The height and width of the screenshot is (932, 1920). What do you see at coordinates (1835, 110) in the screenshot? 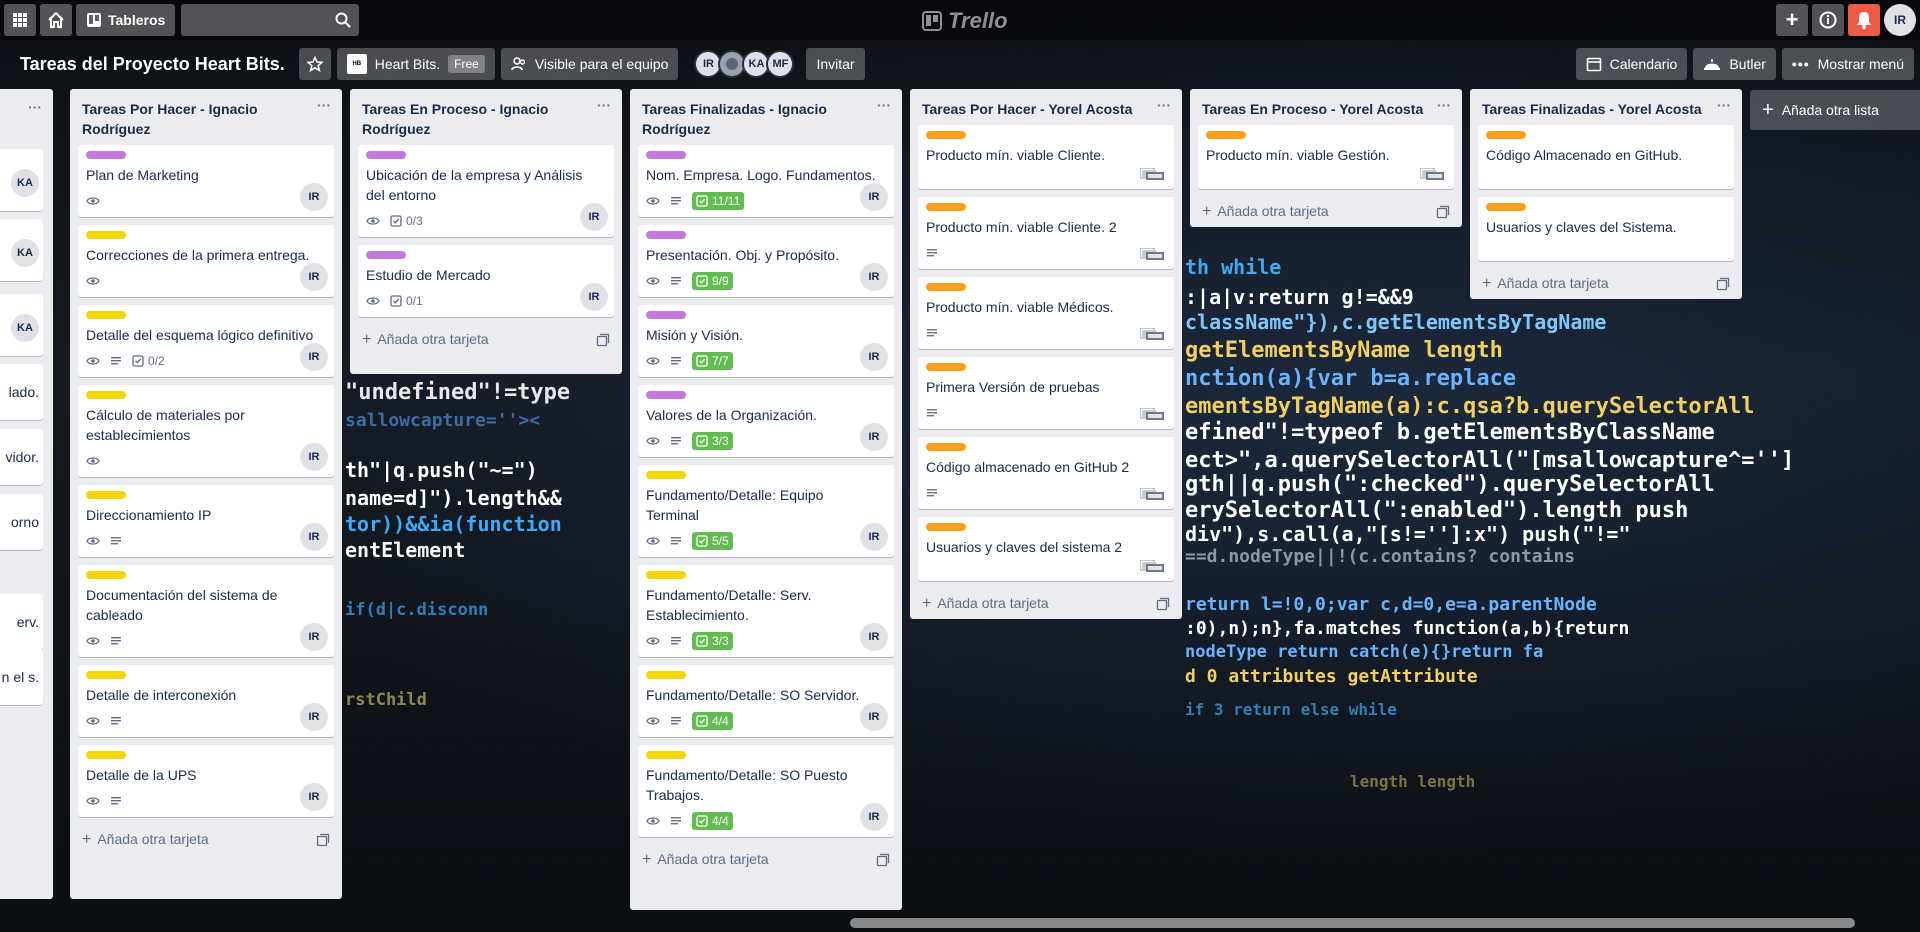
I see `add-list-button: + Añada otra lista` at bounding box center [1835, 110].